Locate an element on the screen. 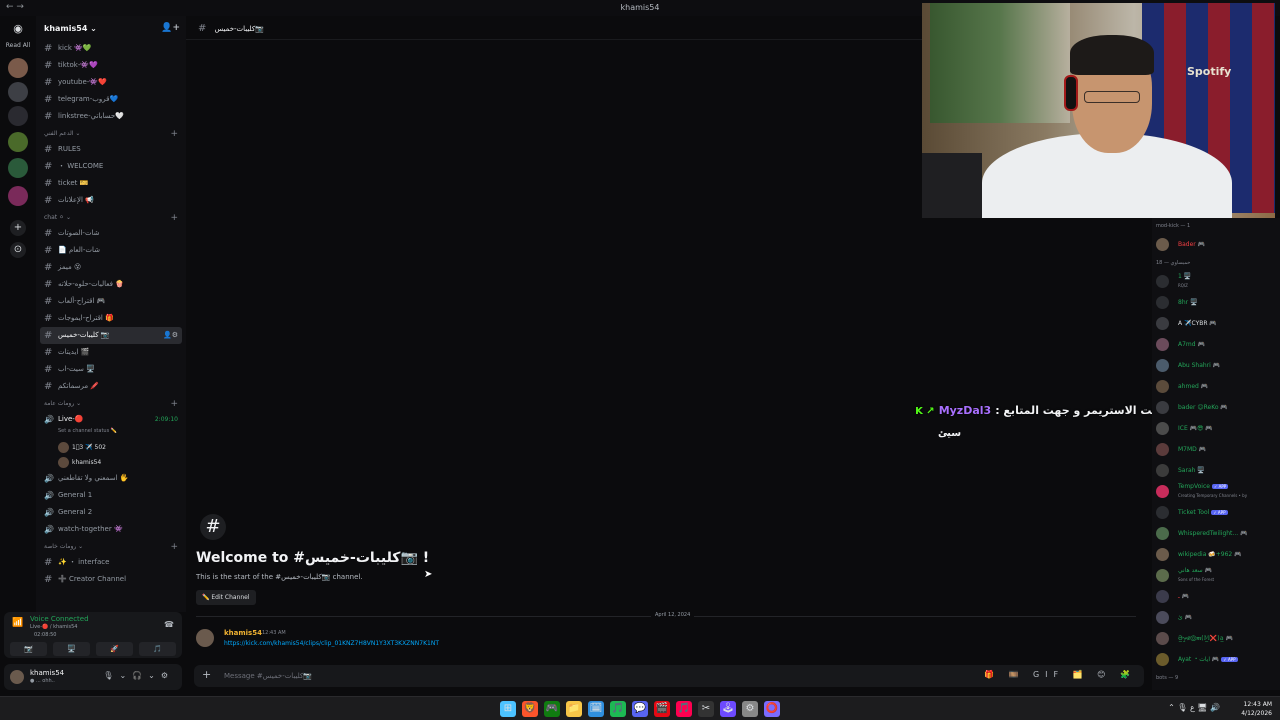  category-support: الدعم الفني ⌄ + is located at coordinates (111, 133).